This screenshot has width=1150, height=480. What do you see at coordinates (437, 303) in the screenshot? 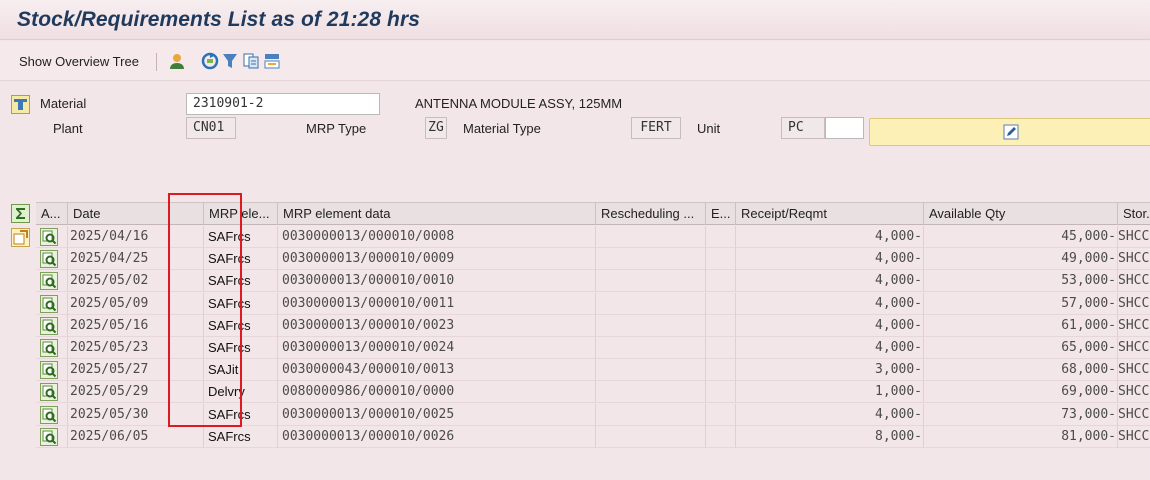
I see `mrp-element-data-cell: 0030000013/000010/0011` at bounding box center [437, 303].